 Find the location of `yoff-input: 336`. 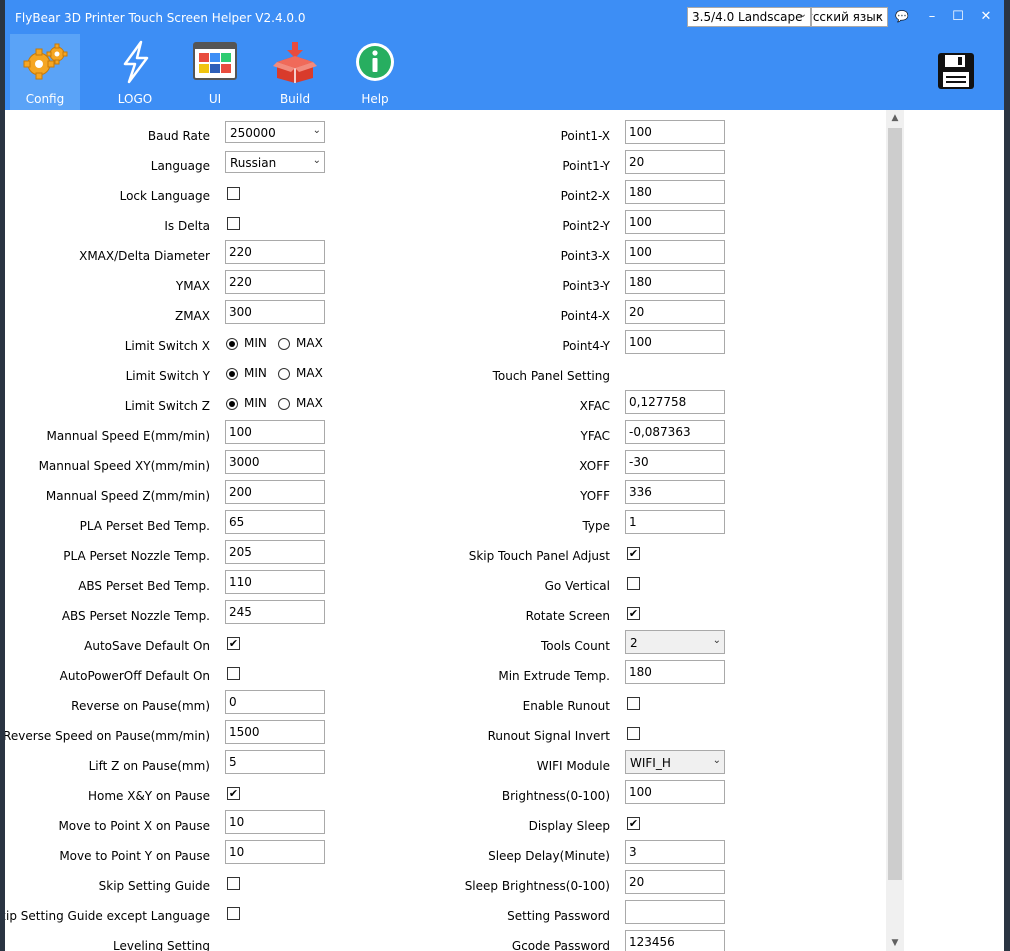

yoff-input: 336 is located at coordinates (675, 492).